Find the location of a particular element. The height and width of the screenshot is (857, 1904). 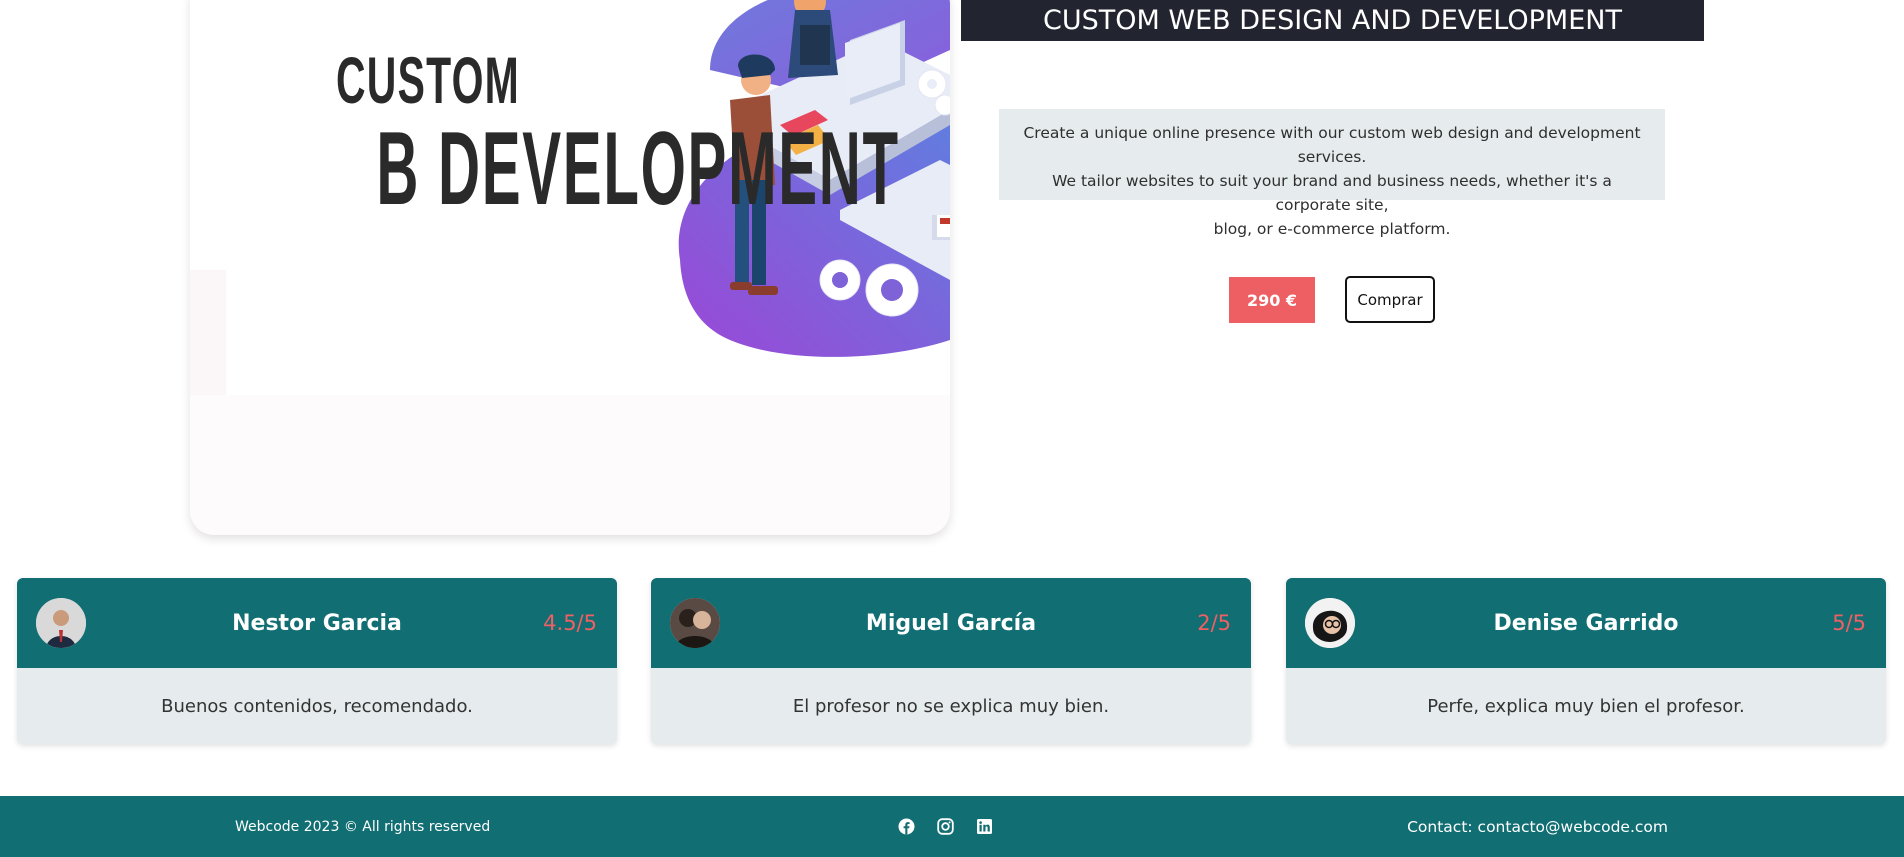

price-badge: 290 € is located at coordinates (1272, 300).